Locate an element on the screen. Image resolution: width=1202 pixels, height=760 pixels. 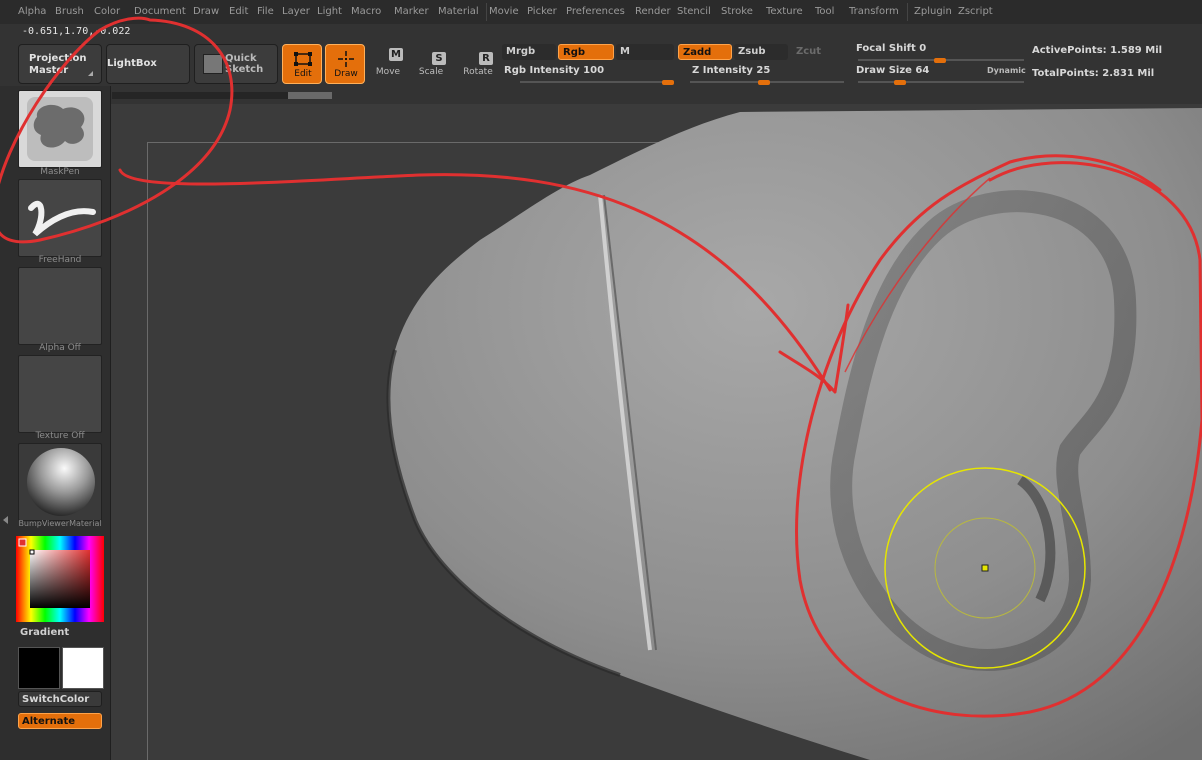
menu-file: File is located at coordinates (265, 11).